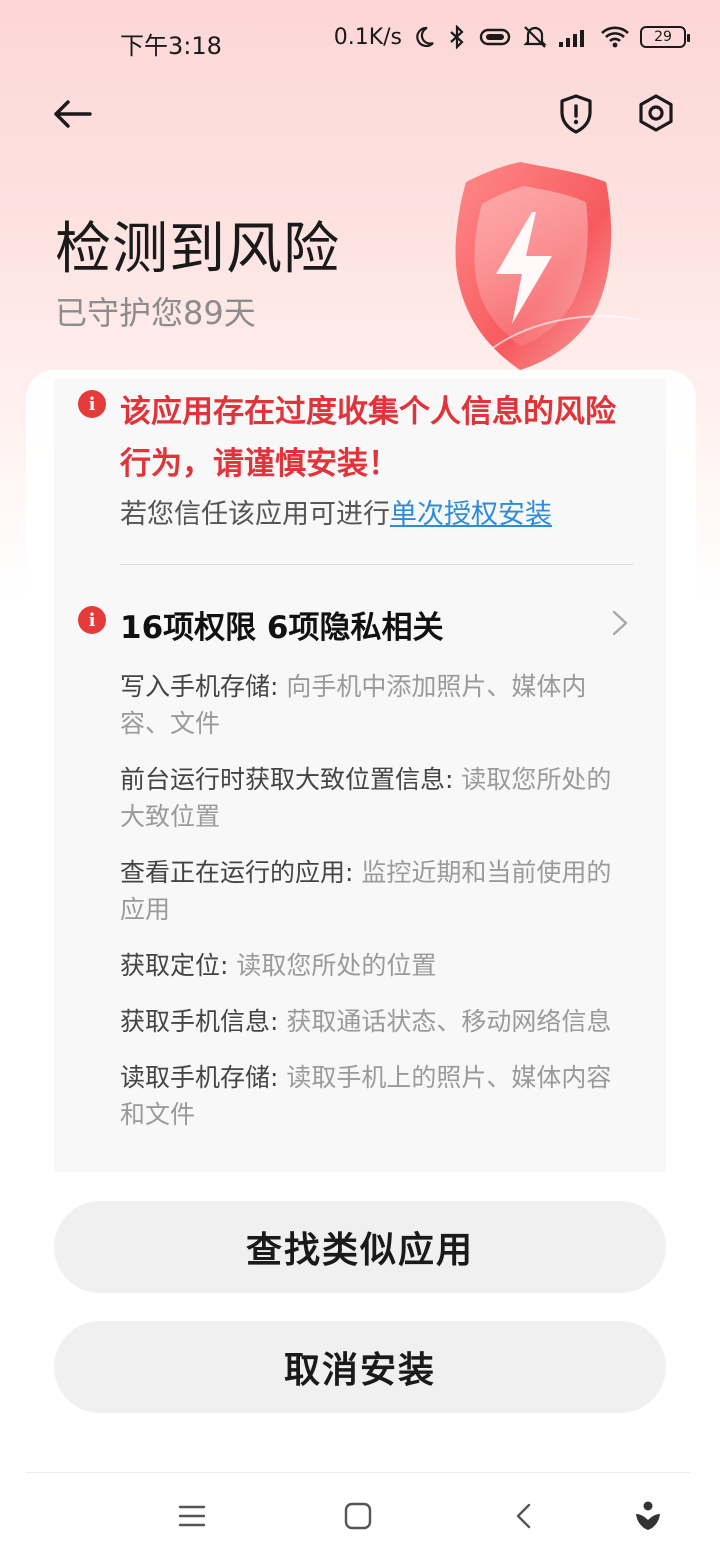  I want to click on settings-button, so click(656, 114).